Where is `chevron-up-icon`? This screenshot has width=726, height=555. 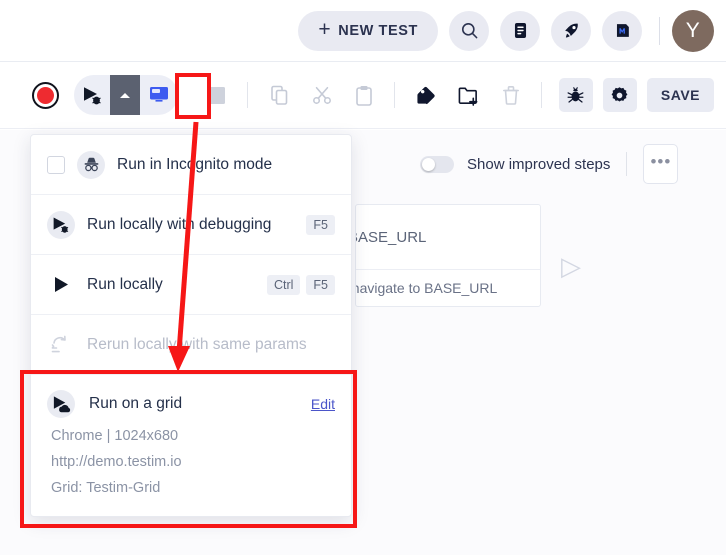 chevron-up-icon is located at coordinates (124, 95).